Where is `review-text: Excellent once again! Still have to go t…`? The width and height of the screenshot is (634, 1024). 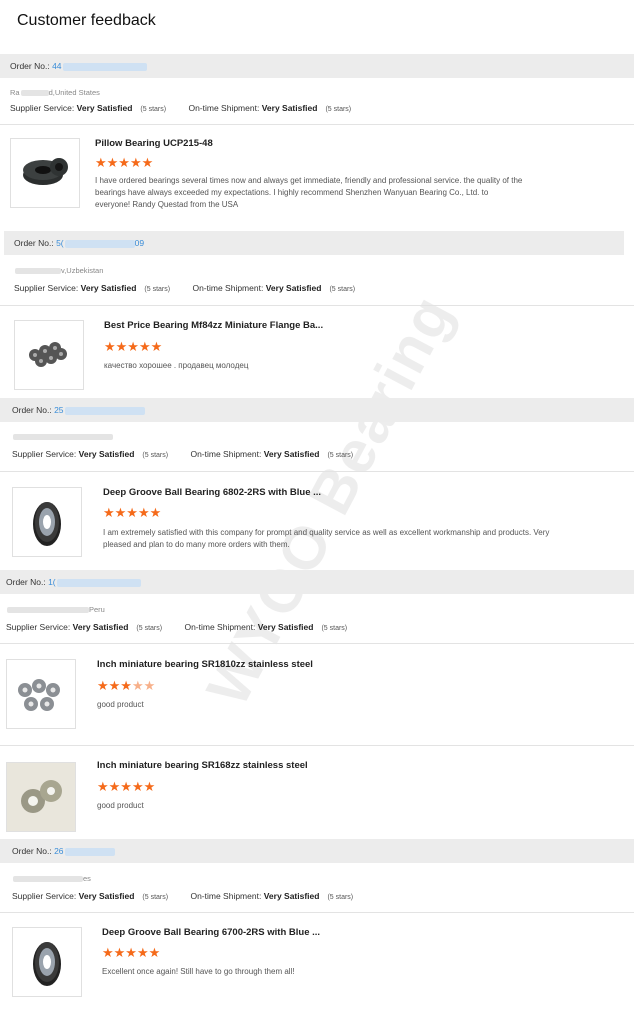 review-text: Excellent once again! Still have to go t… is located at coordinates (198, 971).